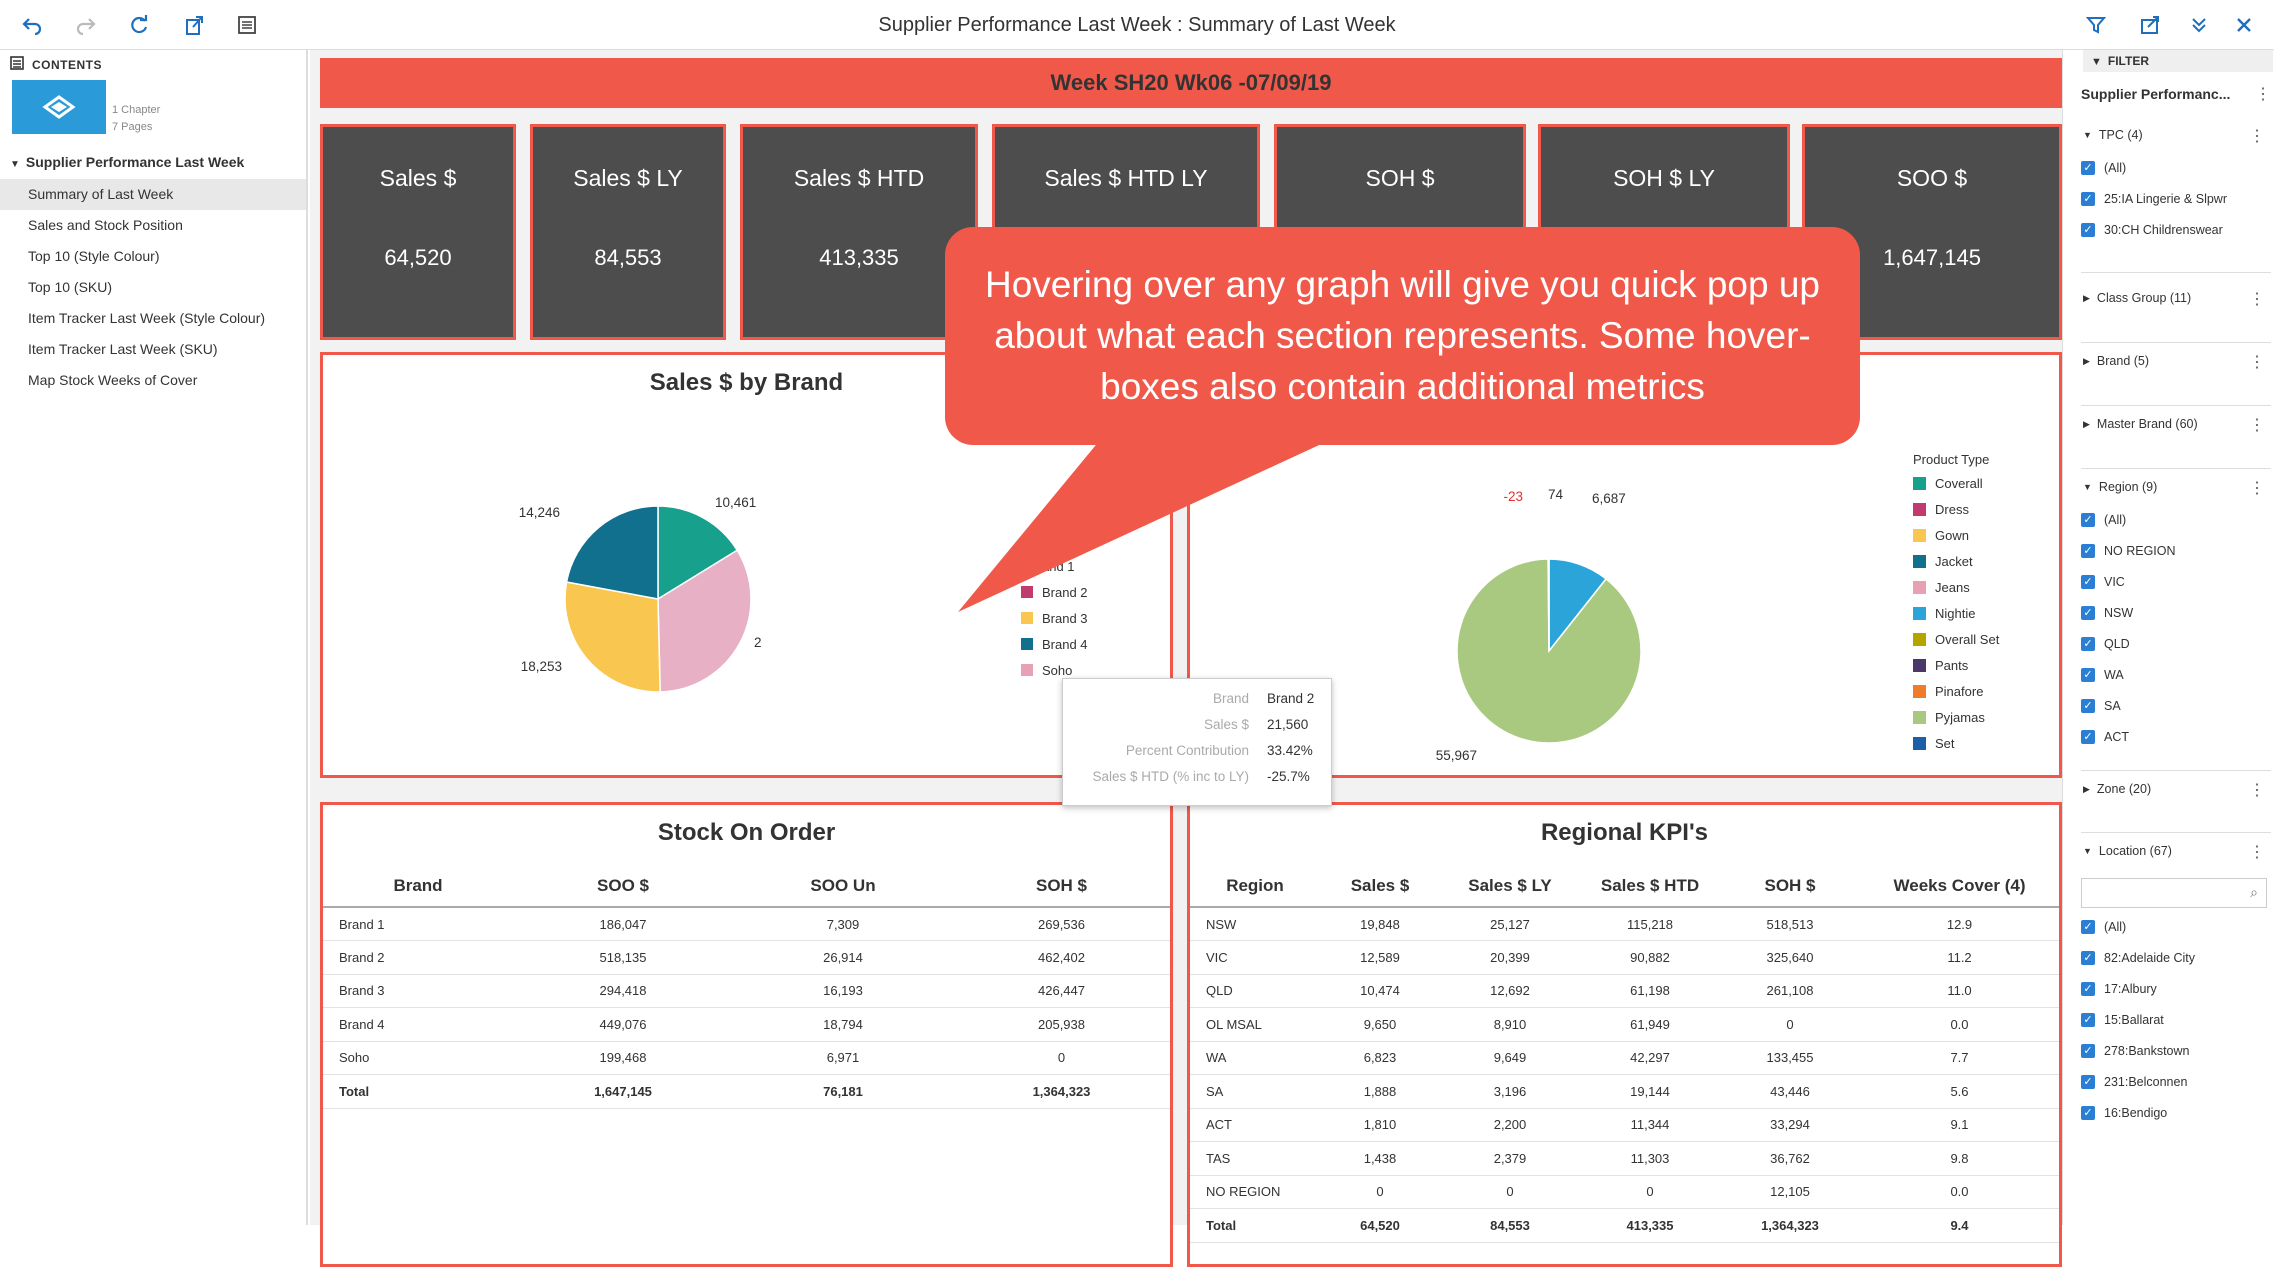  Describe the element at coordinates (1941, 535) in the screenshot. I see `legend-item: Gown` at that location.